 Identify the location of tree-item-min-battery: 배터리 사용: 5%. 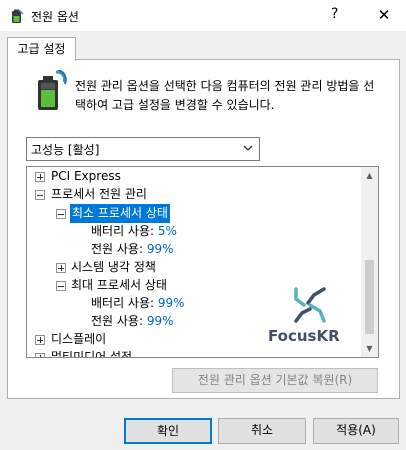
(134, 231).